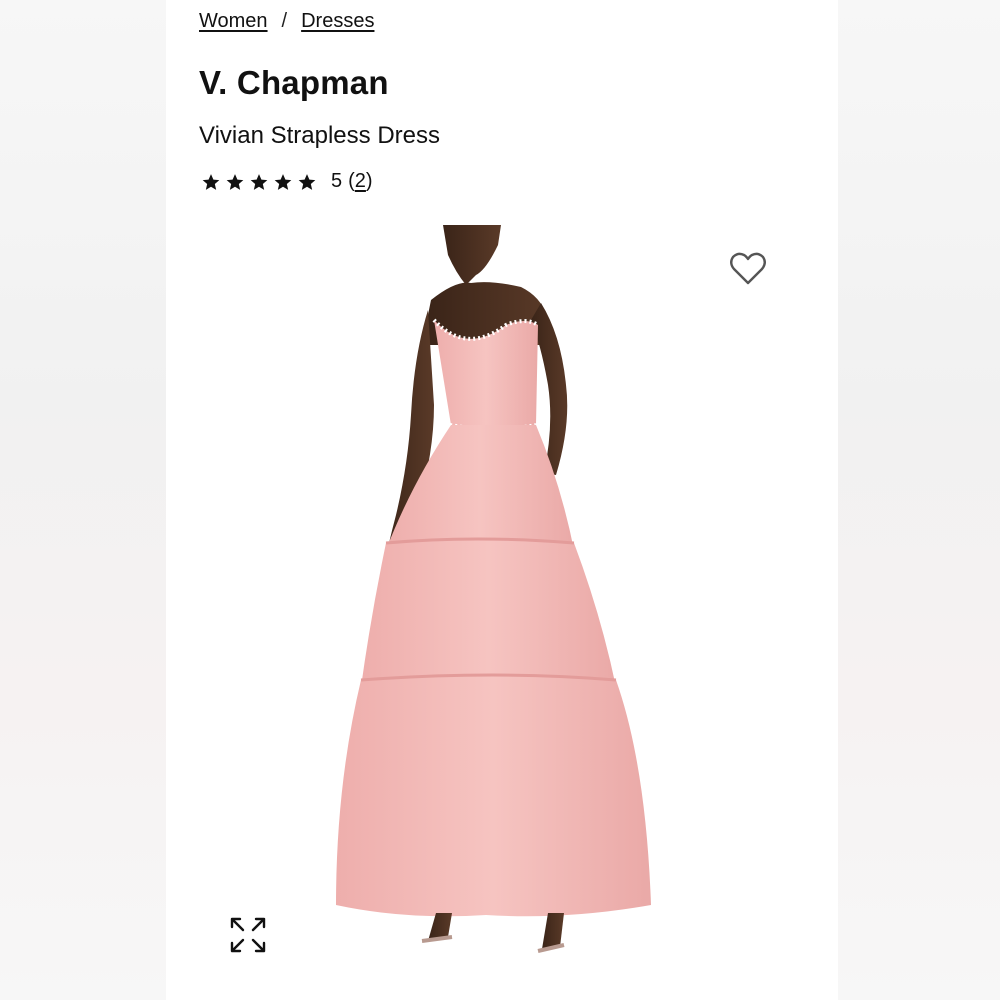 Image resolution: width=1000 pixels, height=1000 pixels. Describe the element at coordinates (351, 181) in the screenshot. I see `review-count-open: (` at that location.